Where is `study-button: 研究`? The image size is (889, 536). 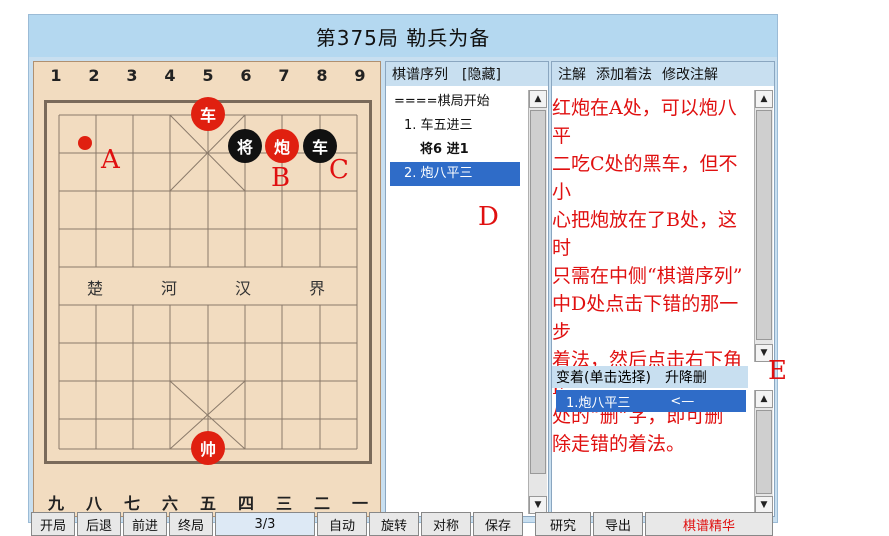
study-button: 研究 is located at coordinates (563, 524).